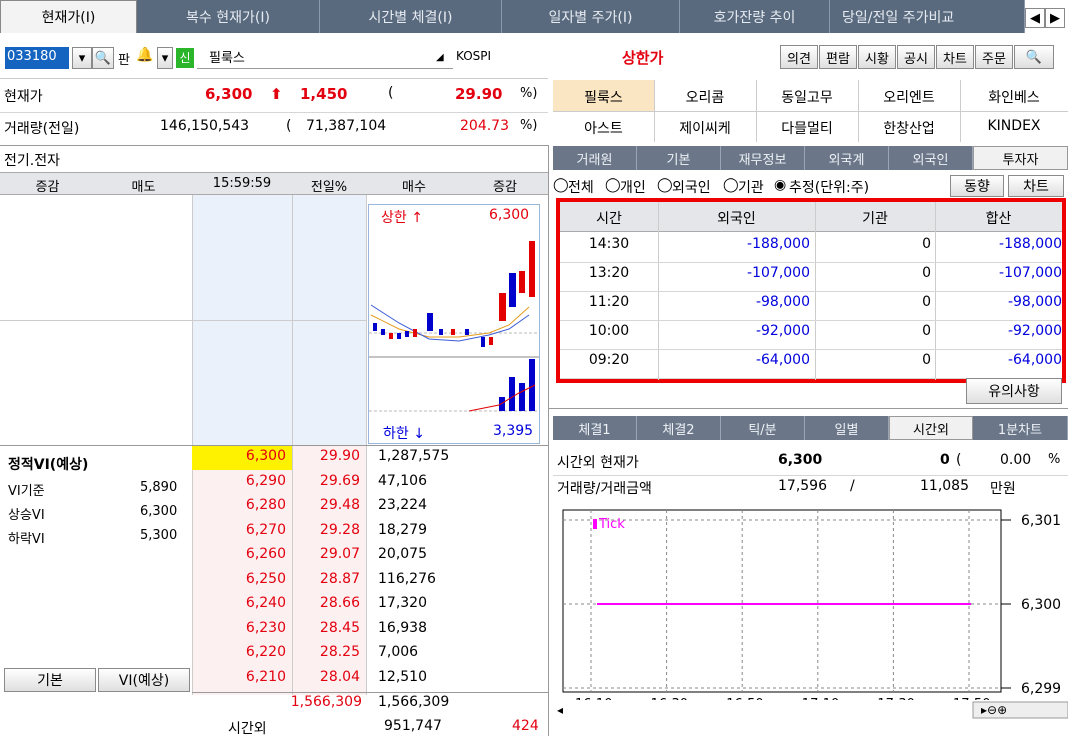 The width and height of the screenshot is (1068, 738). I want to click on vi-row-value: 5,300, so click(159, 535).